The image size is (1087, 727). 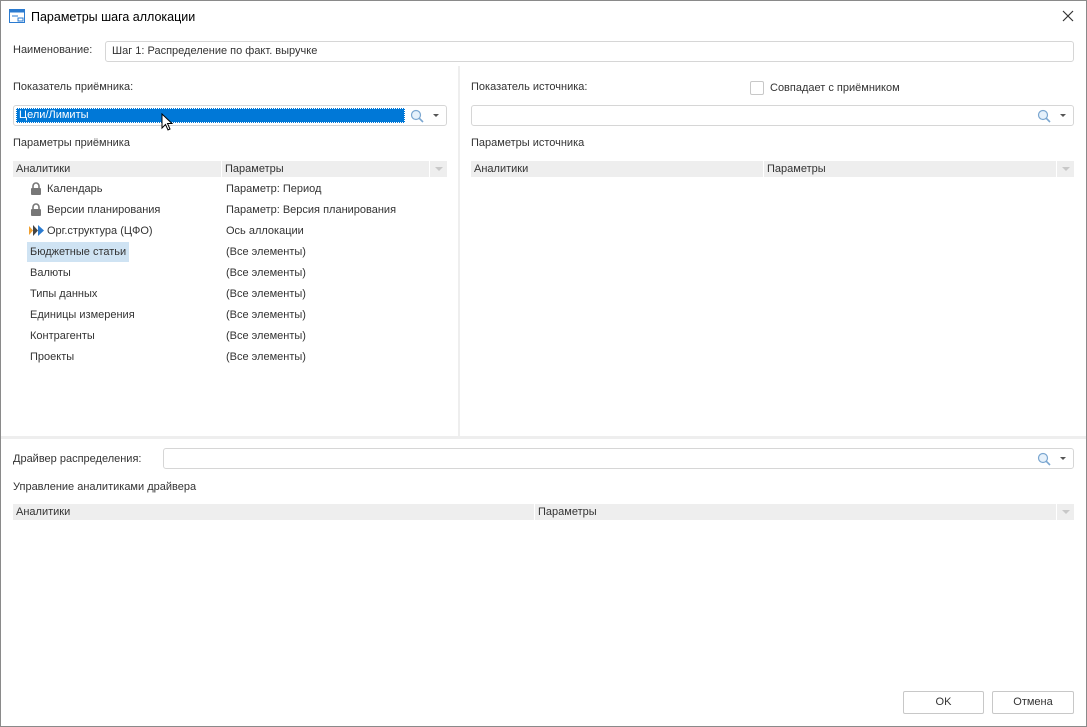 What do you see at coordinates (50, 273) in the screenshot?
I see `table-row-analytic: Валюты` at bounding box center [50, 273].